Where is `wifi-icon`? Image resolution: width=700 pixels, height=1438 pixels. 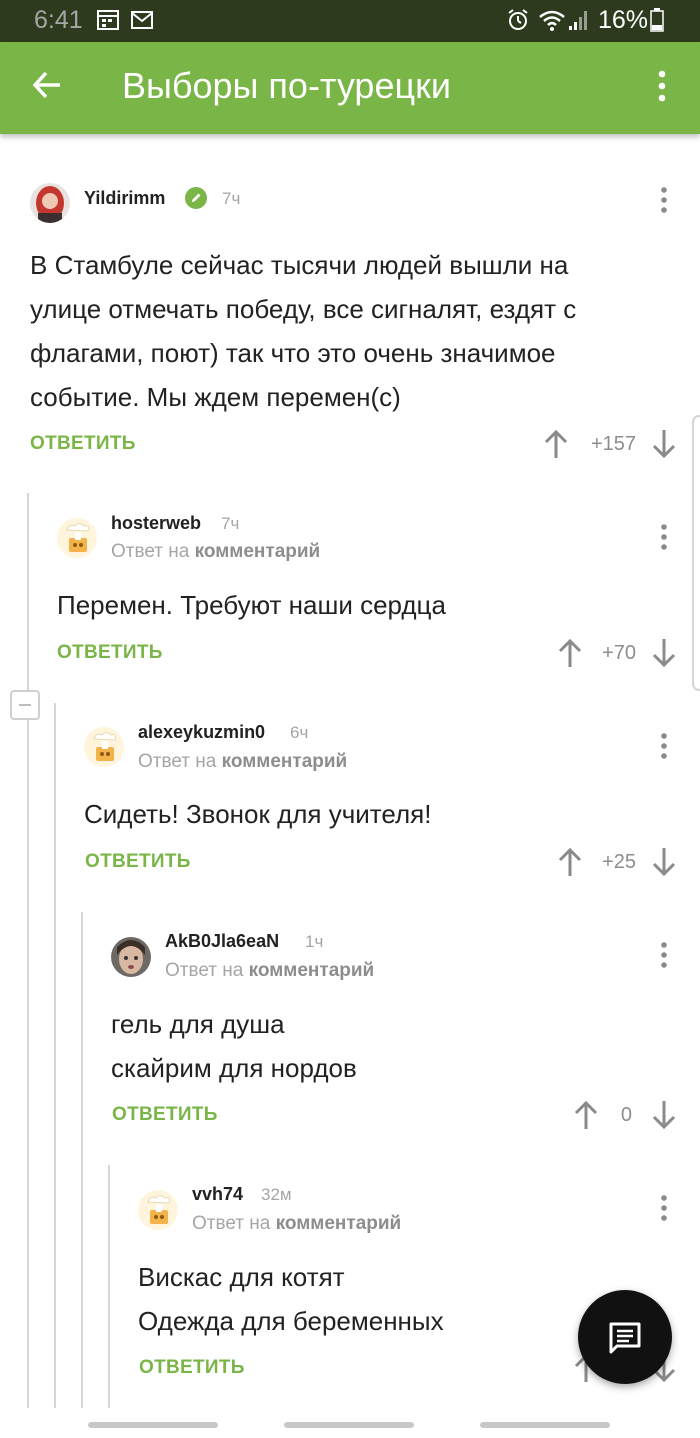
wifi-icon is located at coordinates (552, 22).